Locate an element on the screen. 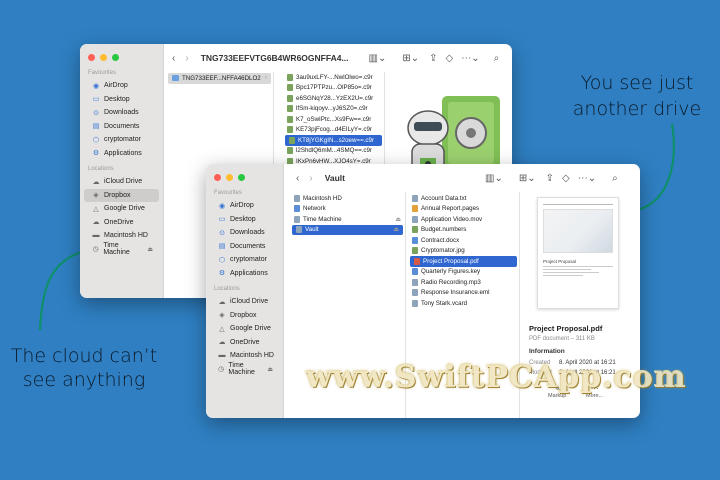  list-item: 3au9uxLFY-...NwlOlwo=.c9r is located at coordinates (333, 77).